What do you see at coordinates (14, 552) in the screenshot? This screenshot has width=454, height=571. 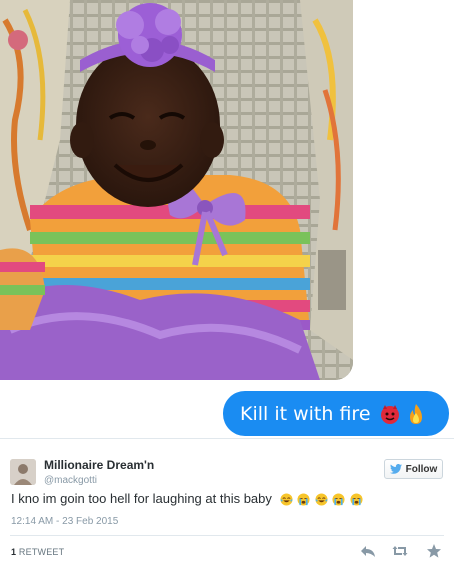 I see `retweet-count-number: 1` at bounding box center [14, 552].